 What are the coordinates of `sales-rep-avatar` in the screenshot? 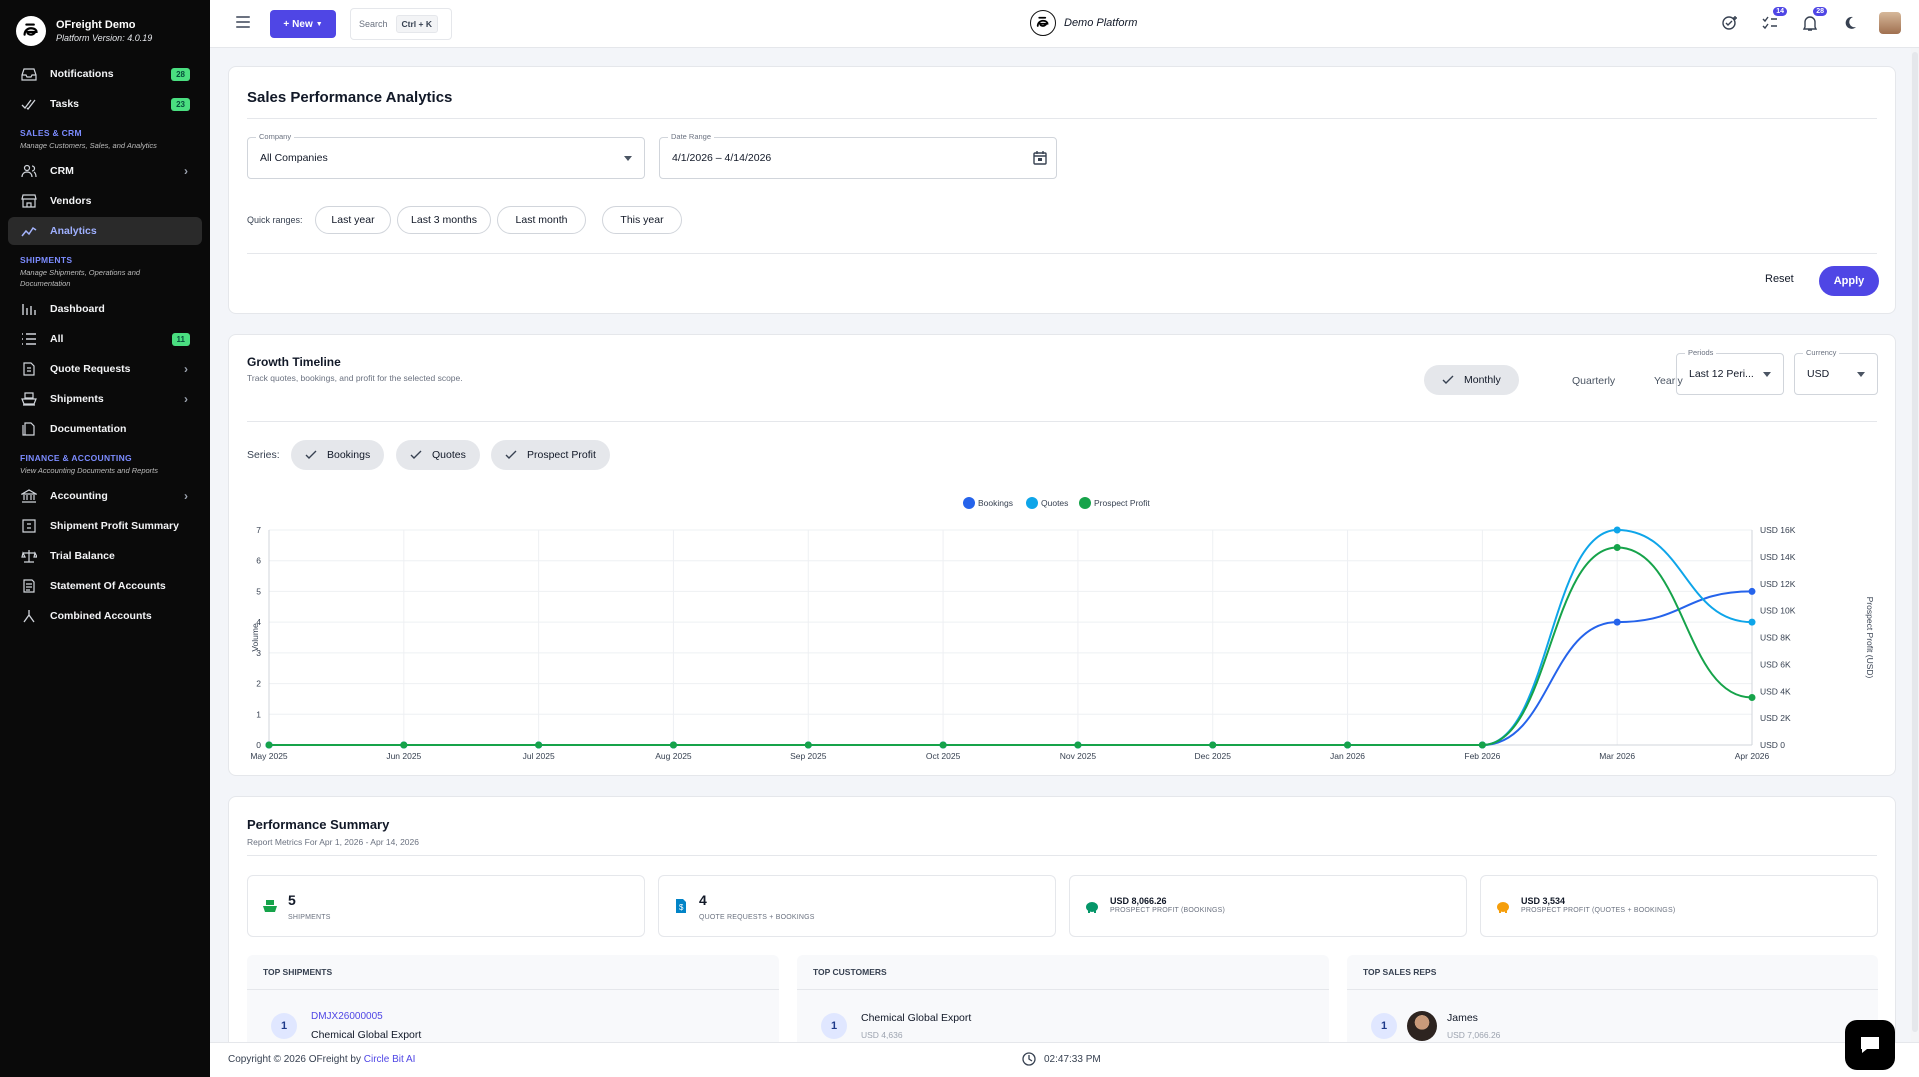 It's located at (1422, 1026).